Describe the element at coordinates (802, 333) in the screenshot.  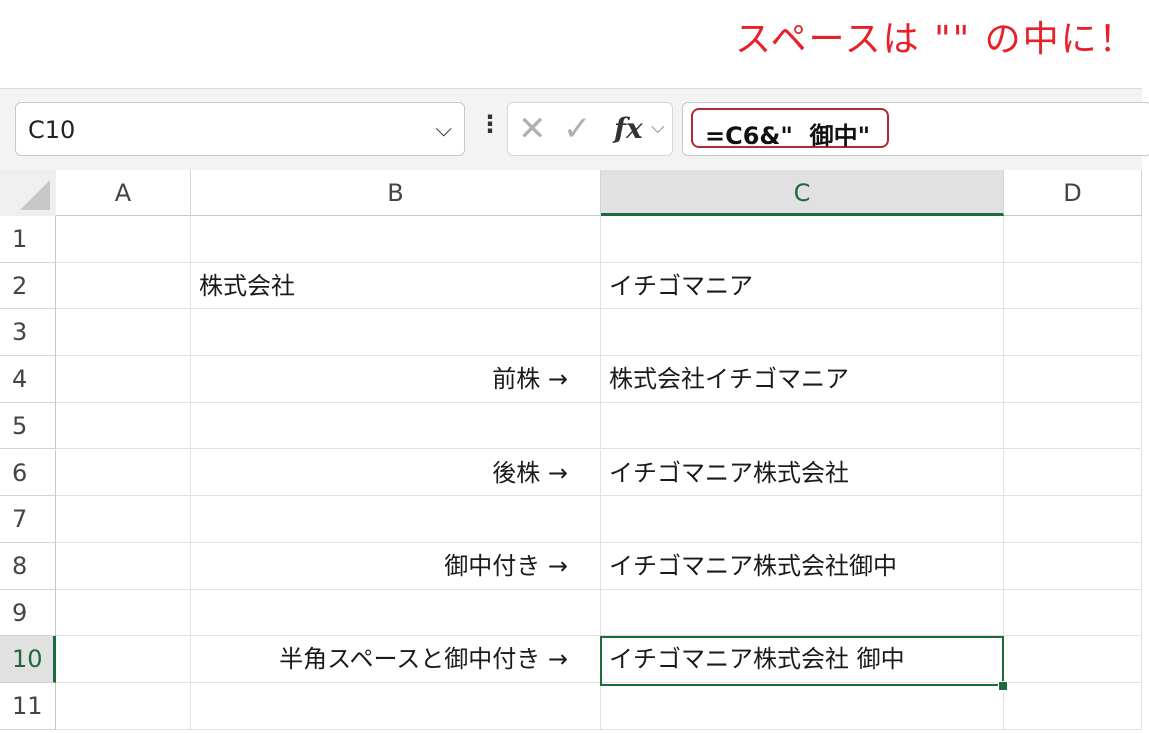
I see `cell-c3` at that location.